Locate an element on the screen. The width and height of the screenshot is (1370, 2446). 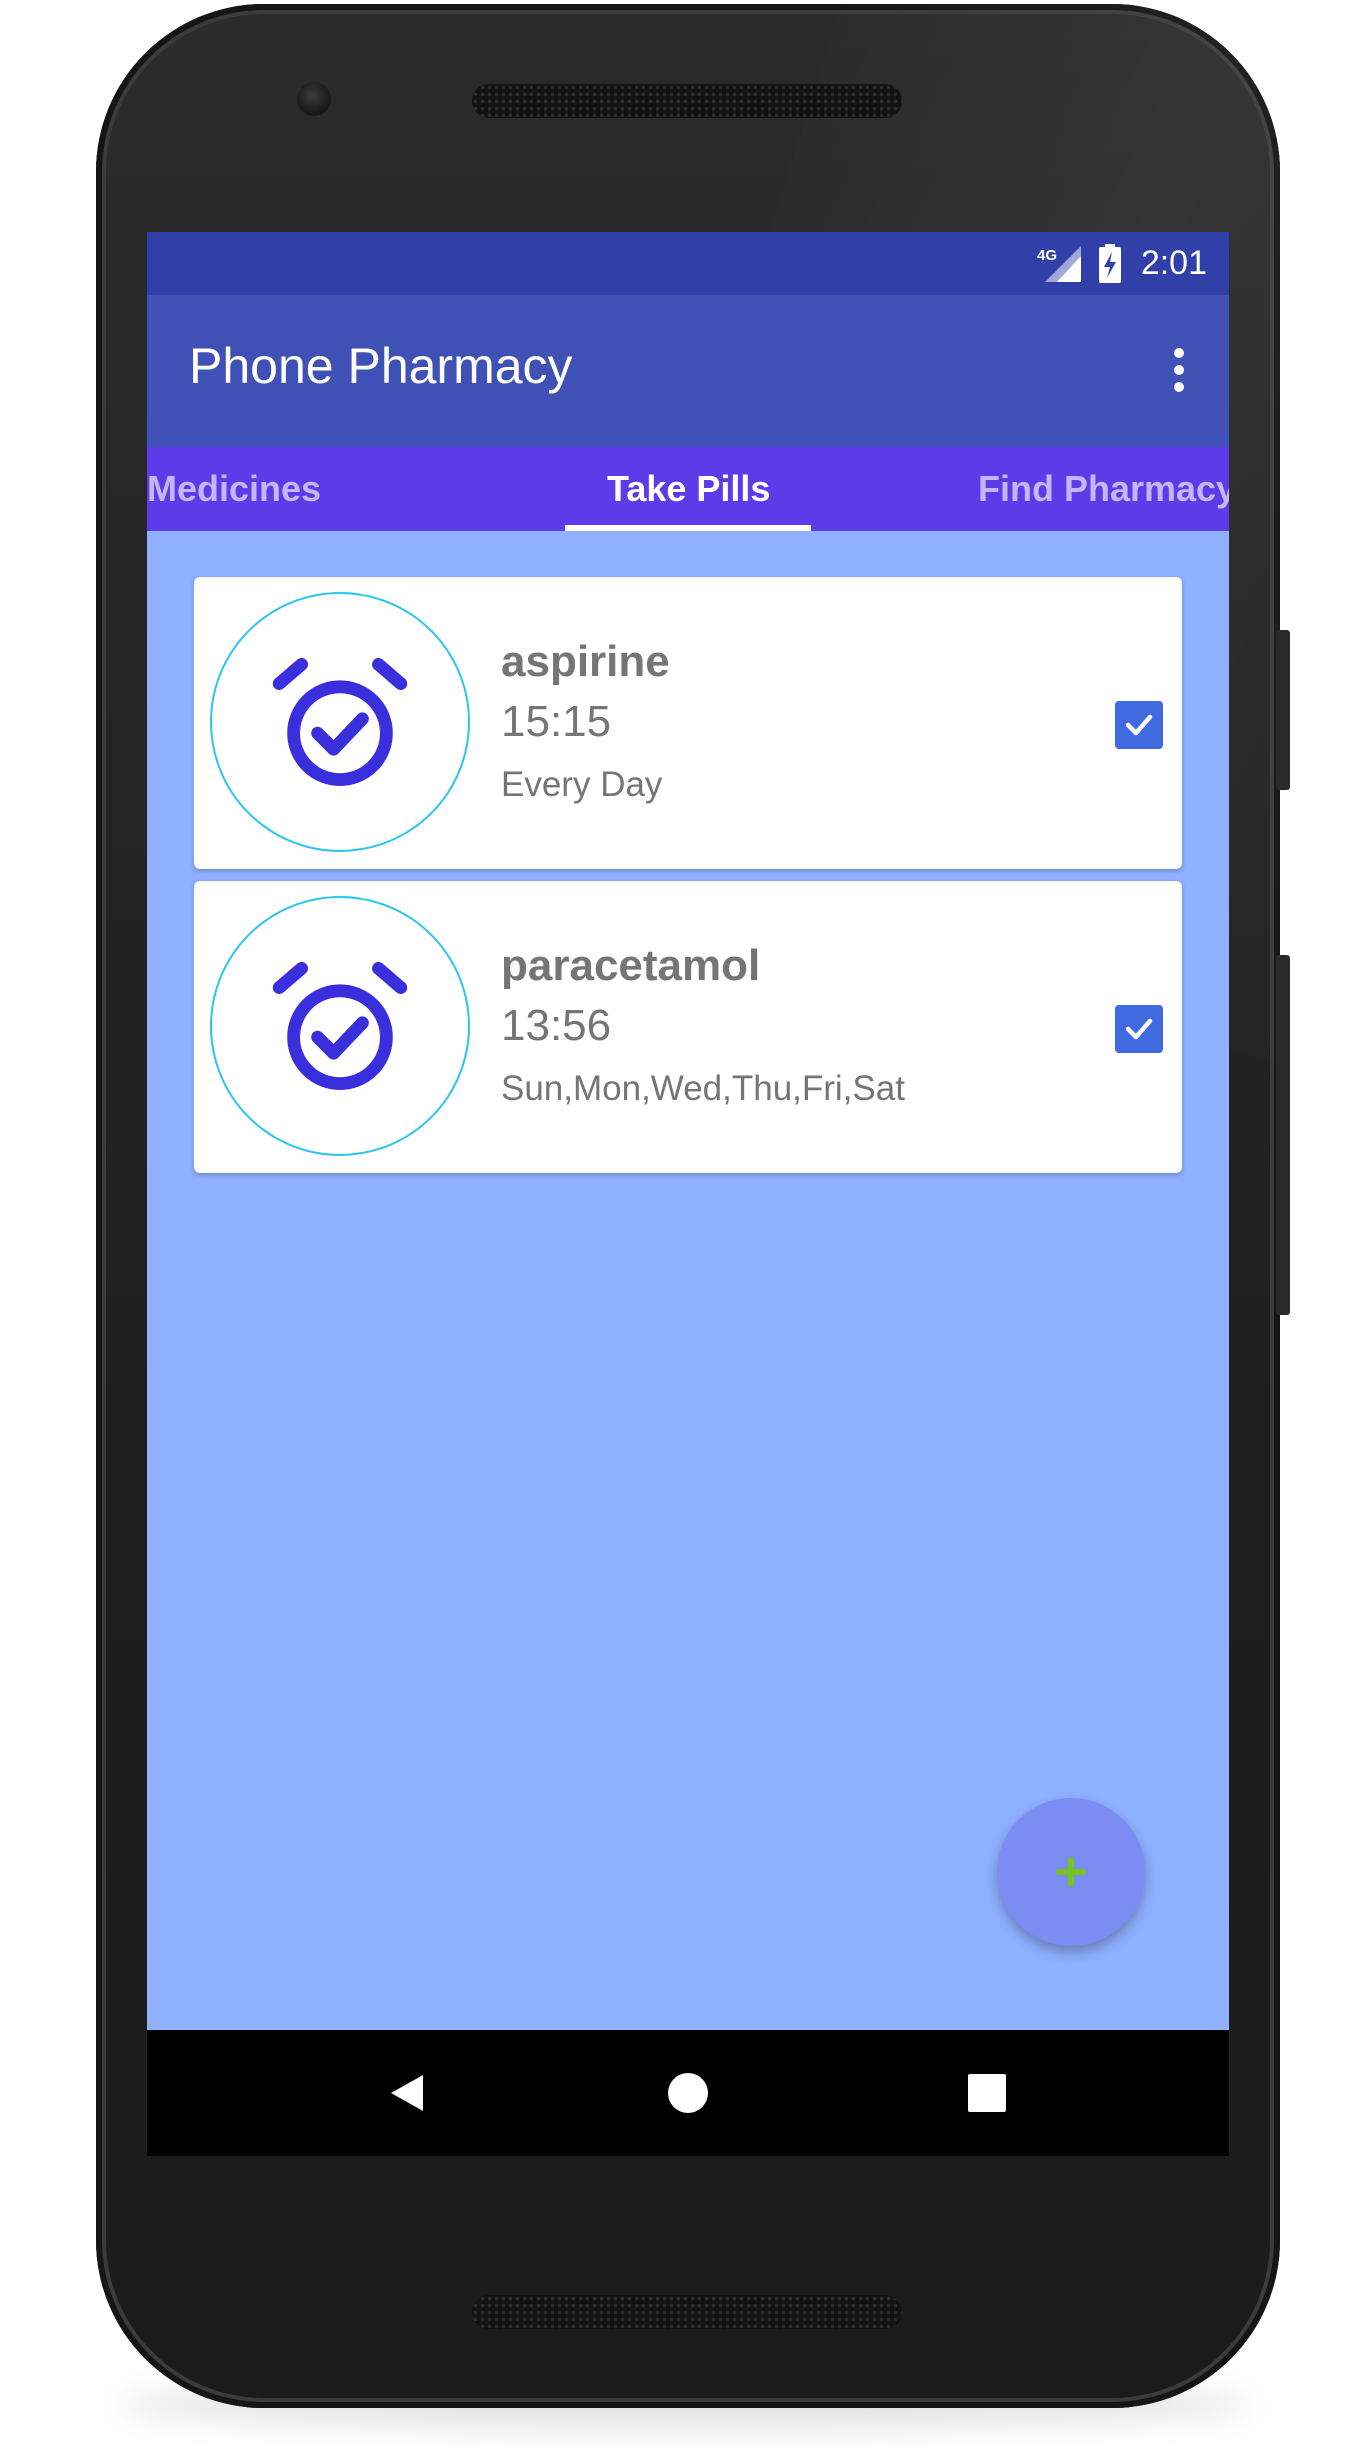
tab-bar: Medicines Take Pills Find Pharmacy is located at coordinates (688, 489).